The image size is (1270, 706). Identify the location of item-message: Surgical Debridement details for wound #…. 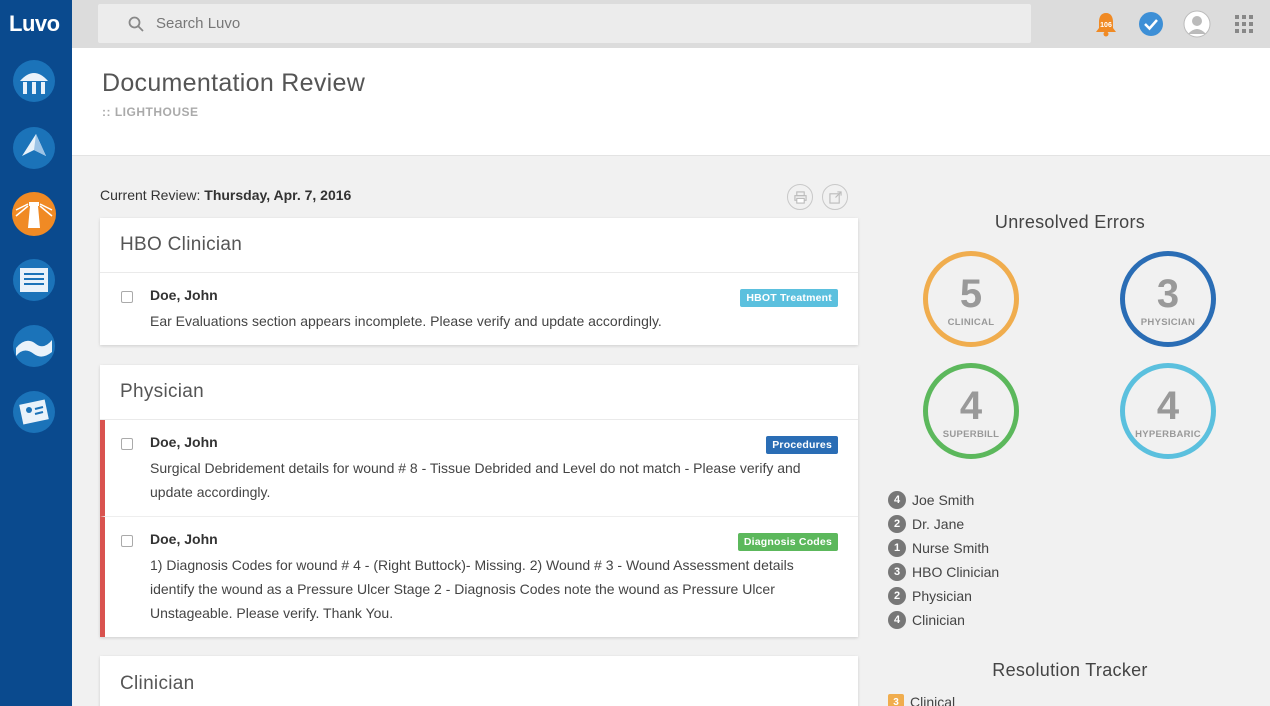
(475, 480).